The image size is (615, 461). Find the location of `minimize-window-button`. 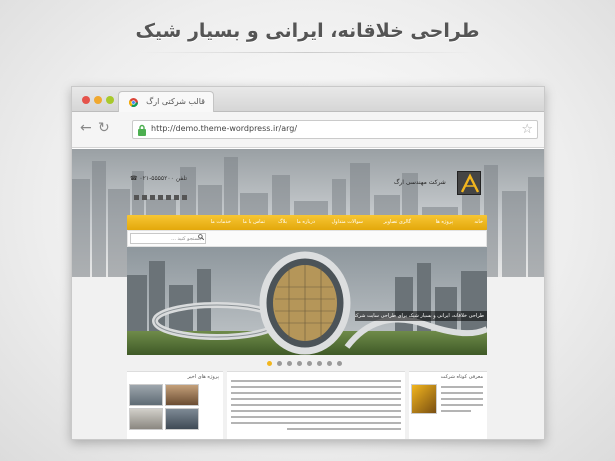

minimize-window-button is located at coordinates (98, 100).